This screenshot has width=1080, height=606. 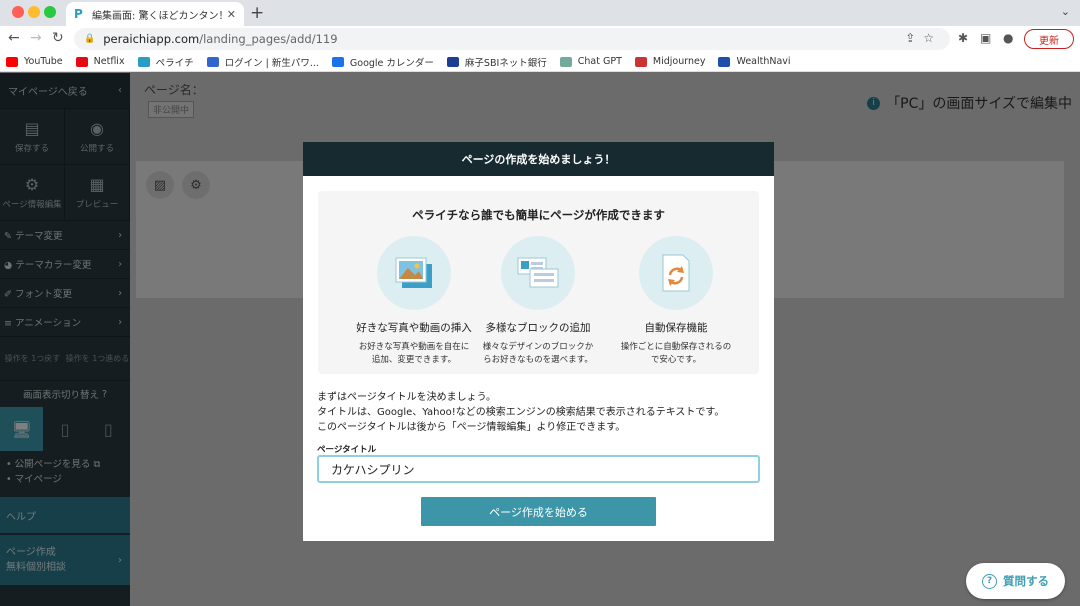 What do you see at coordinates (337, 61) in the screenshot?
I see `calendar-icon` at bounding box center [337, 61].